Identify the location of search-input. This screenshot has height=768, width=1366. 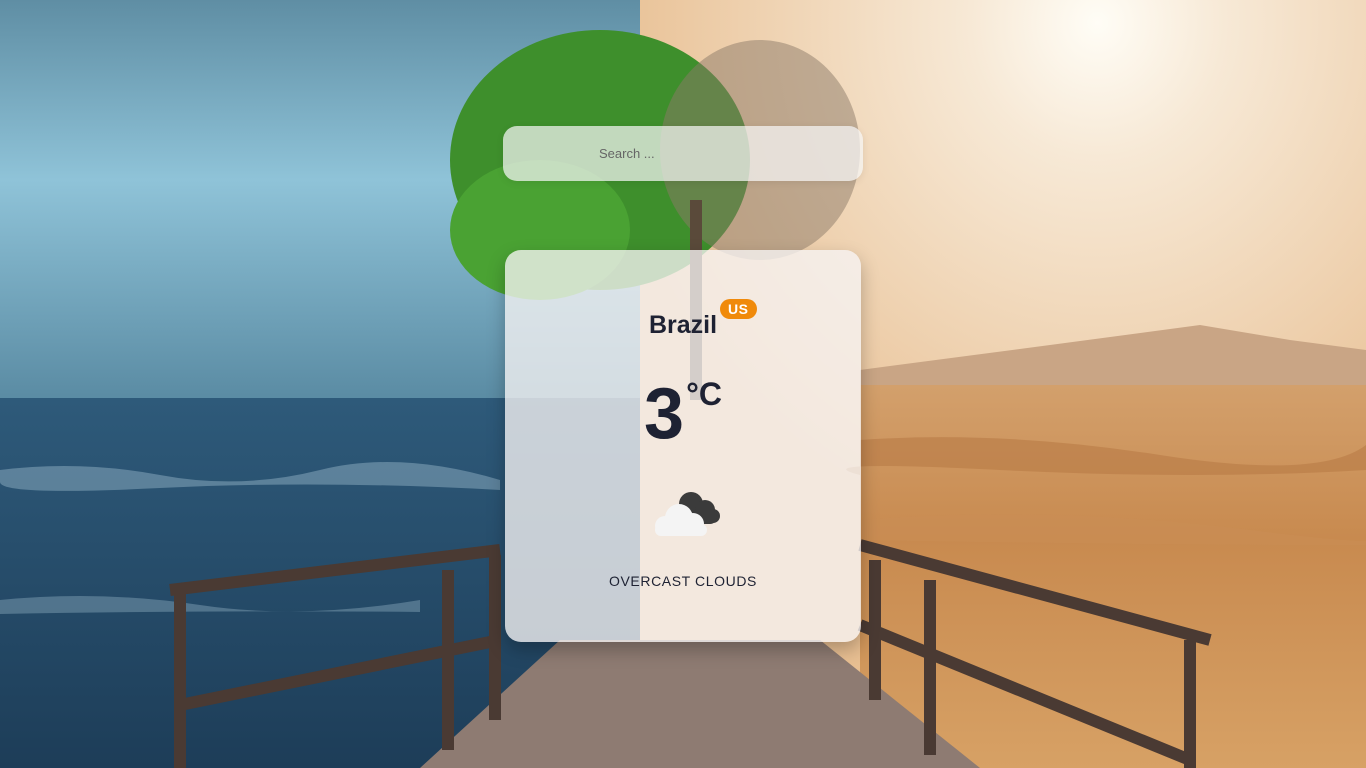
(683, 153).